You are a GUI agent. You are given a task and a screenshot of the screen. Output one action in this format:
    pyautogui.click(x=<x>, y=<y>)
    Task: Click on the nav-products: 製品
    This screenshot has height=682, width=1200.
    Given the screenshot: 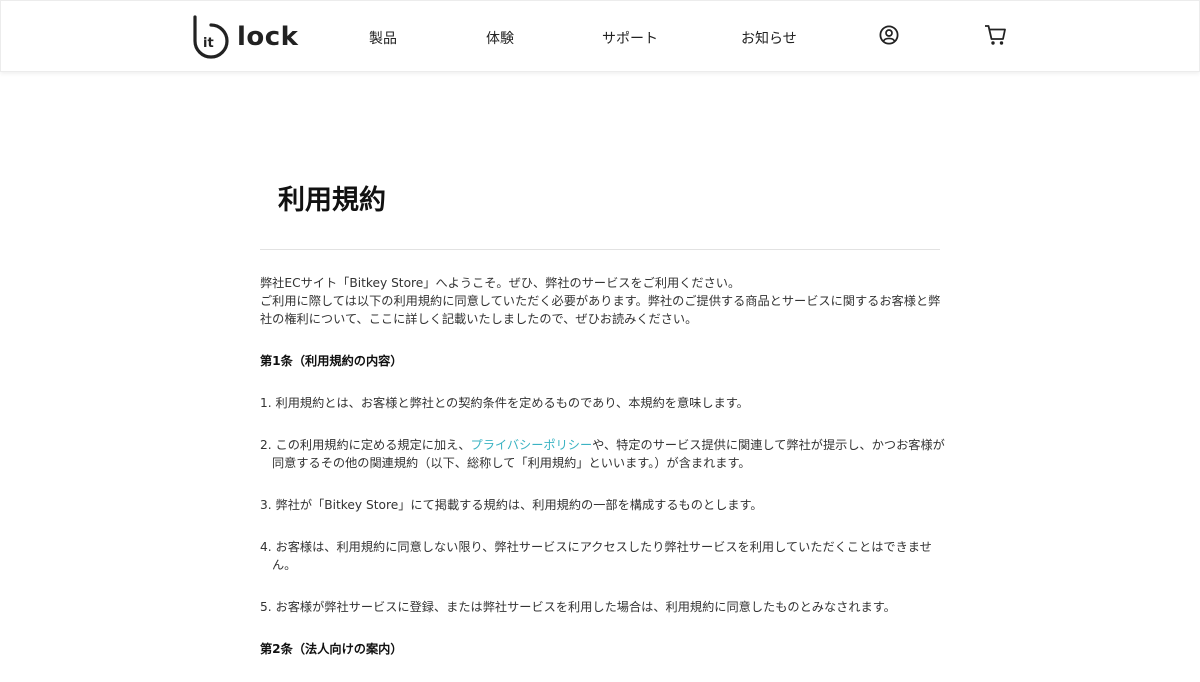 What is the action you would take?
    pyautogui.click(x=383, y=38)
    